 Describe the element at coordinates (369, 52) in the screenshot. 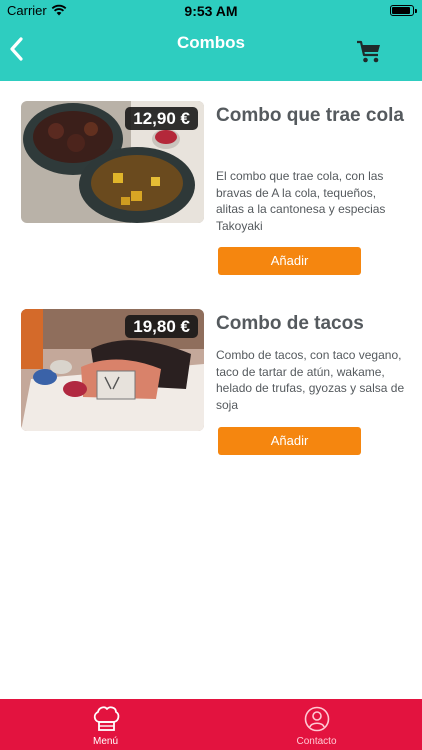

I see `cart-icon` at that location.